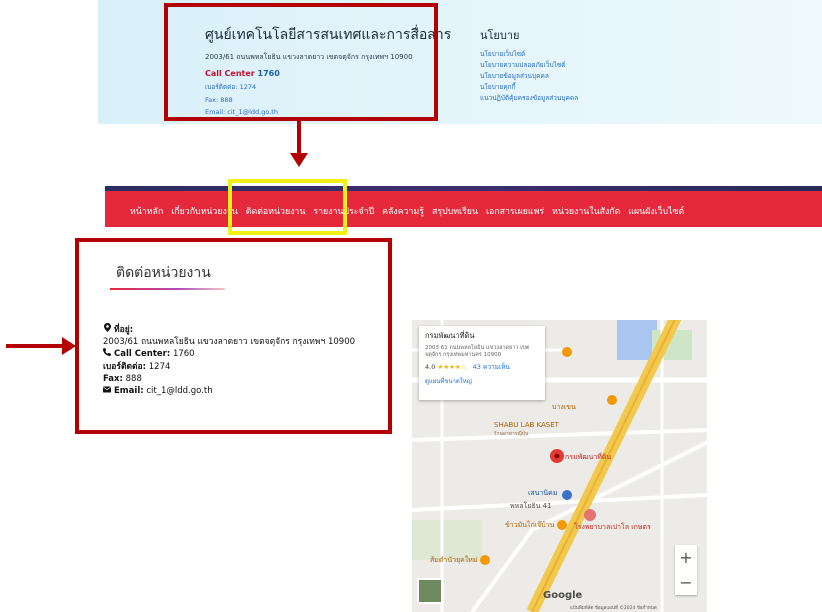 Image resolution: width=822 pixels, height=612 pixels. Describe the element at coordinates (35, 346) in the screenshot. I see `annotation-arrow-right` at that location.